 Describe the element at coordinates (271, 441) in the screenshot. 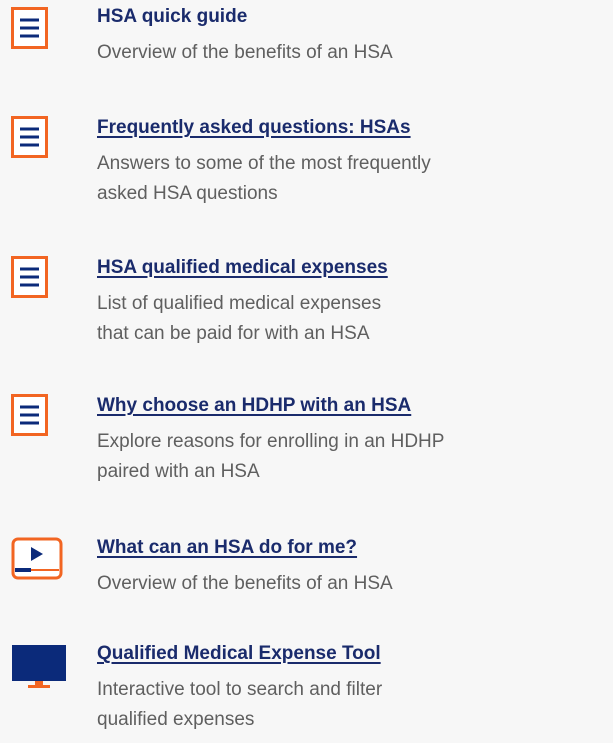

I see `description-line: Explore reasons for enrolling in an HDHP` at that location.